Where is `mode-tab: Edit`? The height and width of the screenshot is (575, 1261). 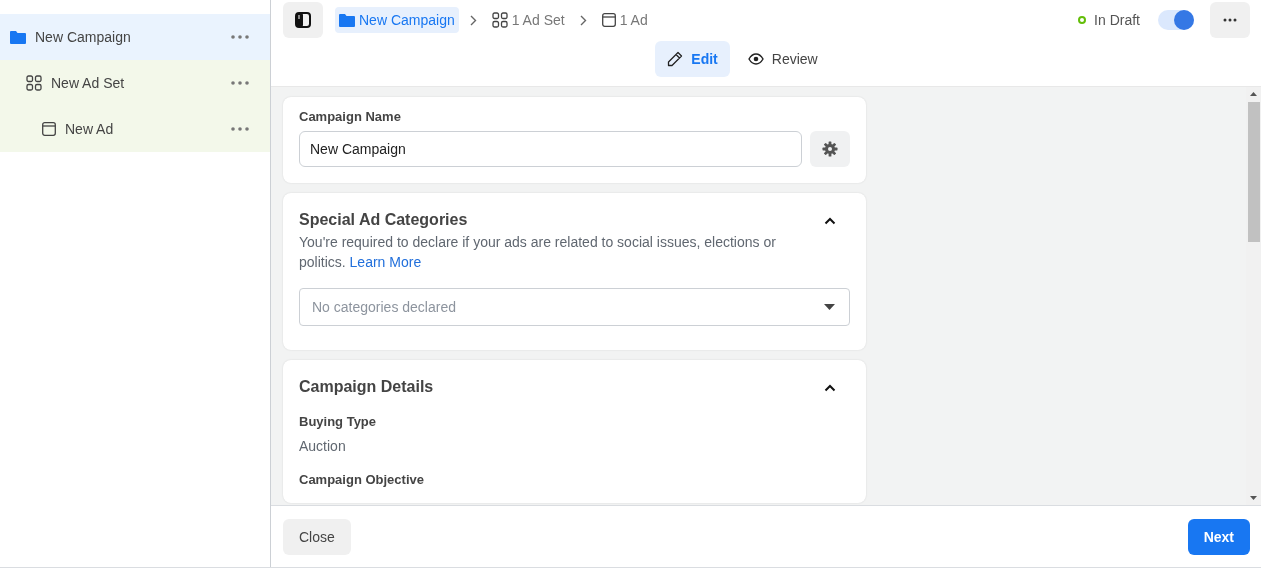 mode-tab: Edit is located at coordinates (692, 59).